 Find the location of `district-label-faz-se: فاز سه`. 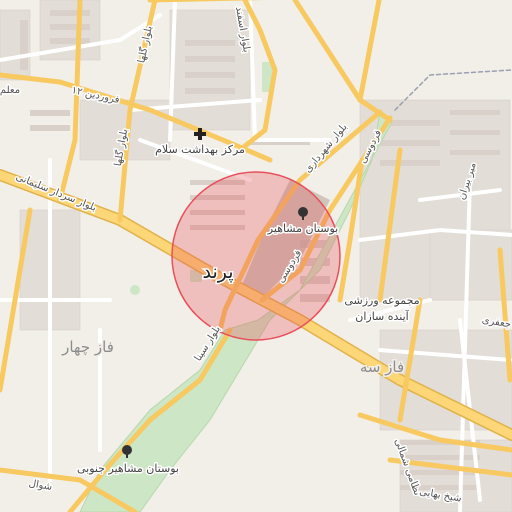

district-label-faz-se: فاز سه is located at coordinates (382, 367).